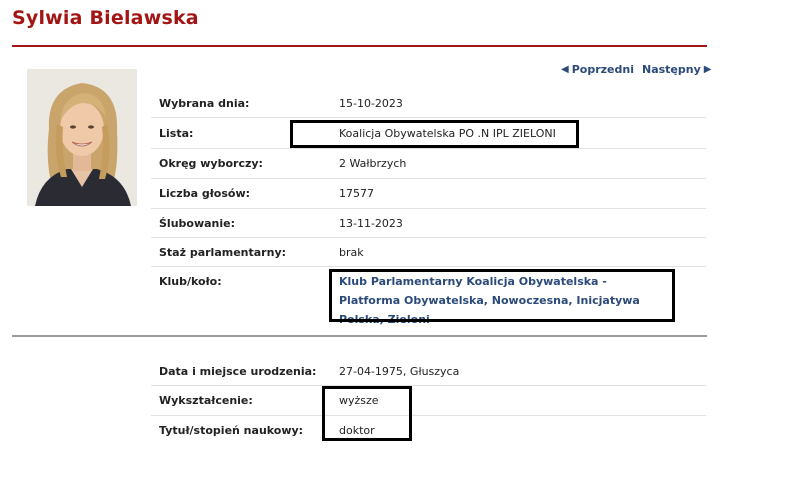 The height and width of the screenshot is (500, 809). Describe the element at coordinates (371, 103) in the screenshot. I see `wybrana-dnia-value: 15-10-2023` at that location.